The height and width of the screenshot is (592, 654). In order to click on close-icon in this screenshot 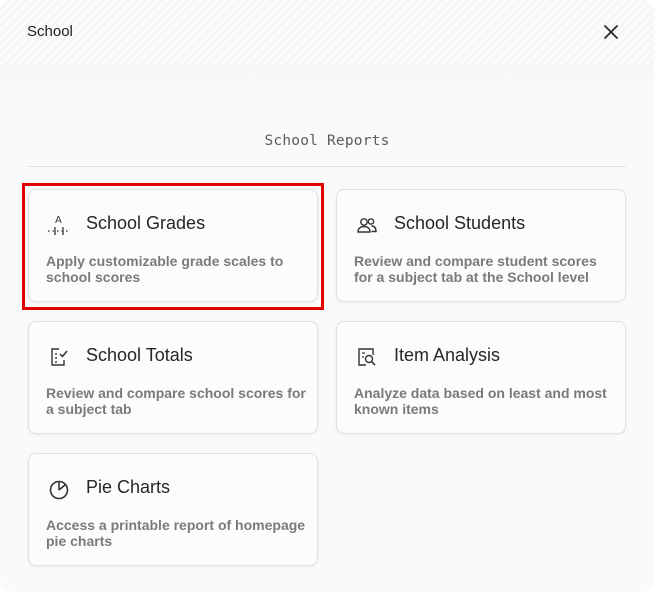, I will do `click(611, 32)`.